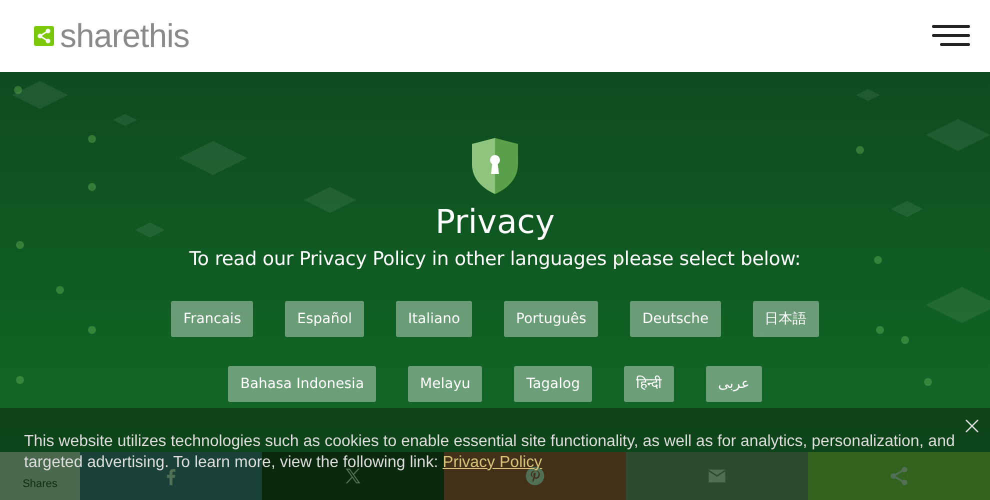  What do you see at coordinates (40, 484) in the screenshot?
I see `share-count-label: Shares` at bounding box center [40, 484].